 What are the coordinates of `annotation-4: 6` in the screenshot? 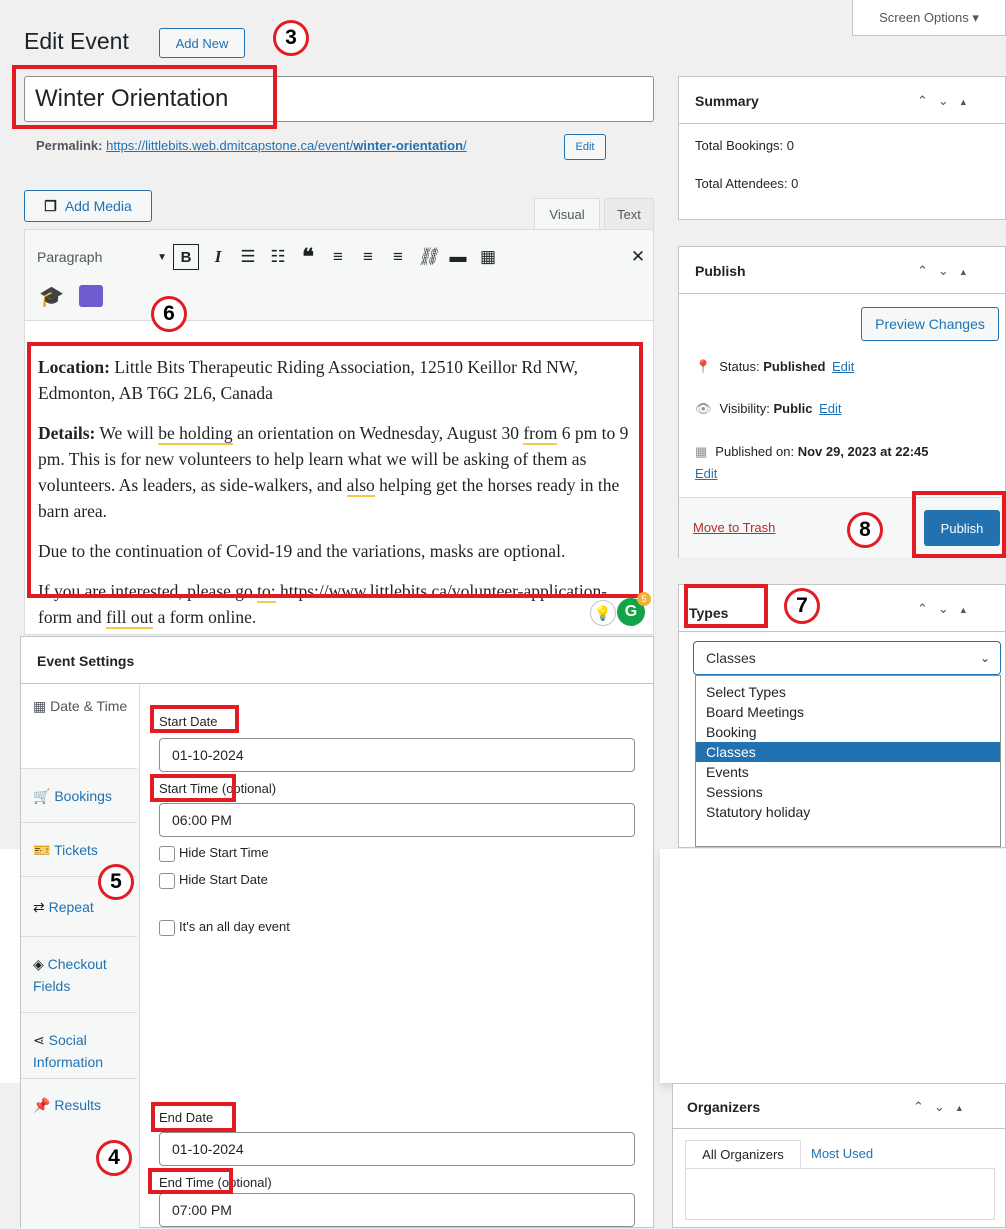 It's located at (169, 314).